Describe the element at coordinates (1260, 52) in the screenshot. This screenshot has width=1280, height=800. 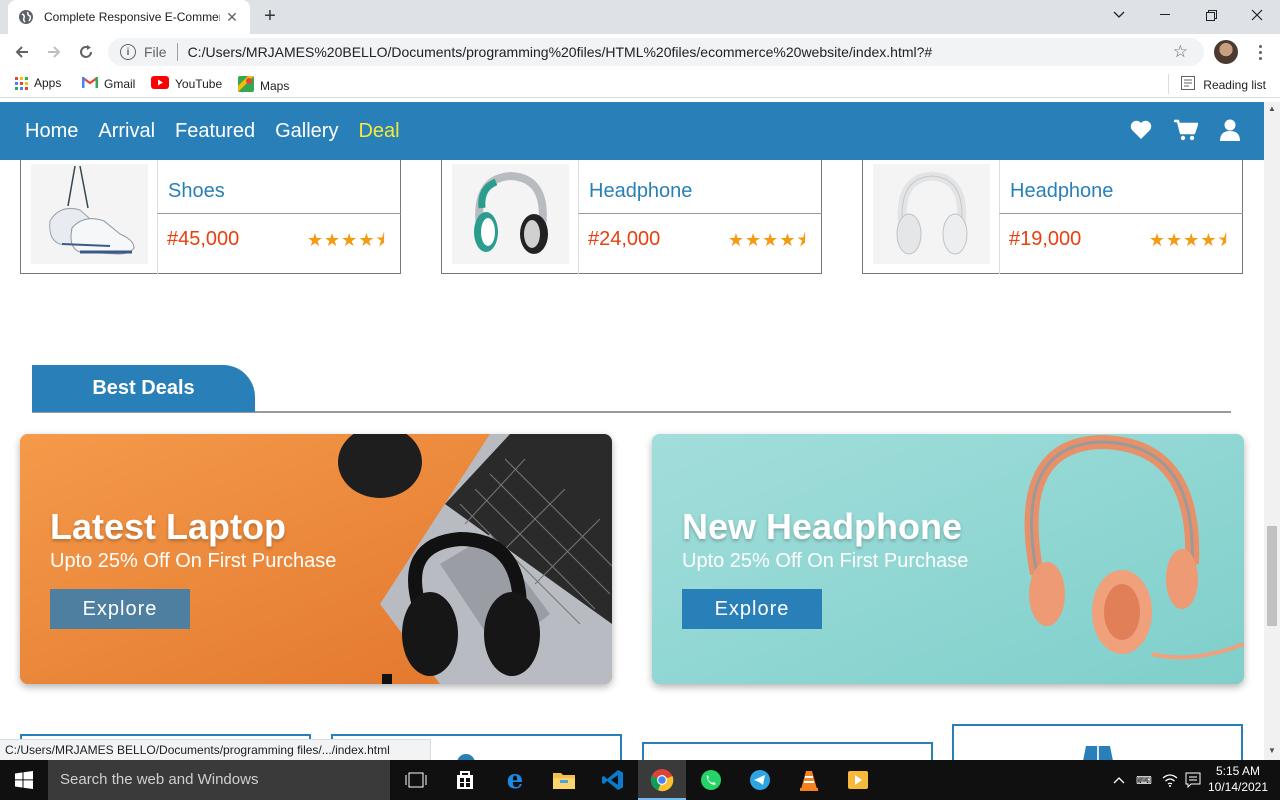
I see `menu-icon` at that location.